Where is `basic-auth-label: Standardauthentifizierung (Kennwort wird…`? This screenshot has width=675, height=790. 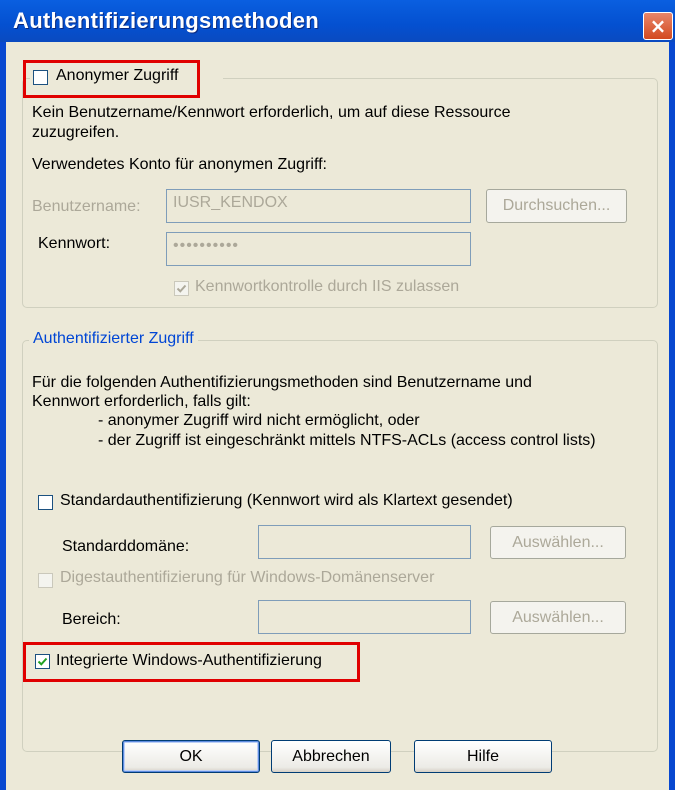 basic-auth-label: Standardauthentifizierung (Kennwort wird… is located at coordinates (286, 501).